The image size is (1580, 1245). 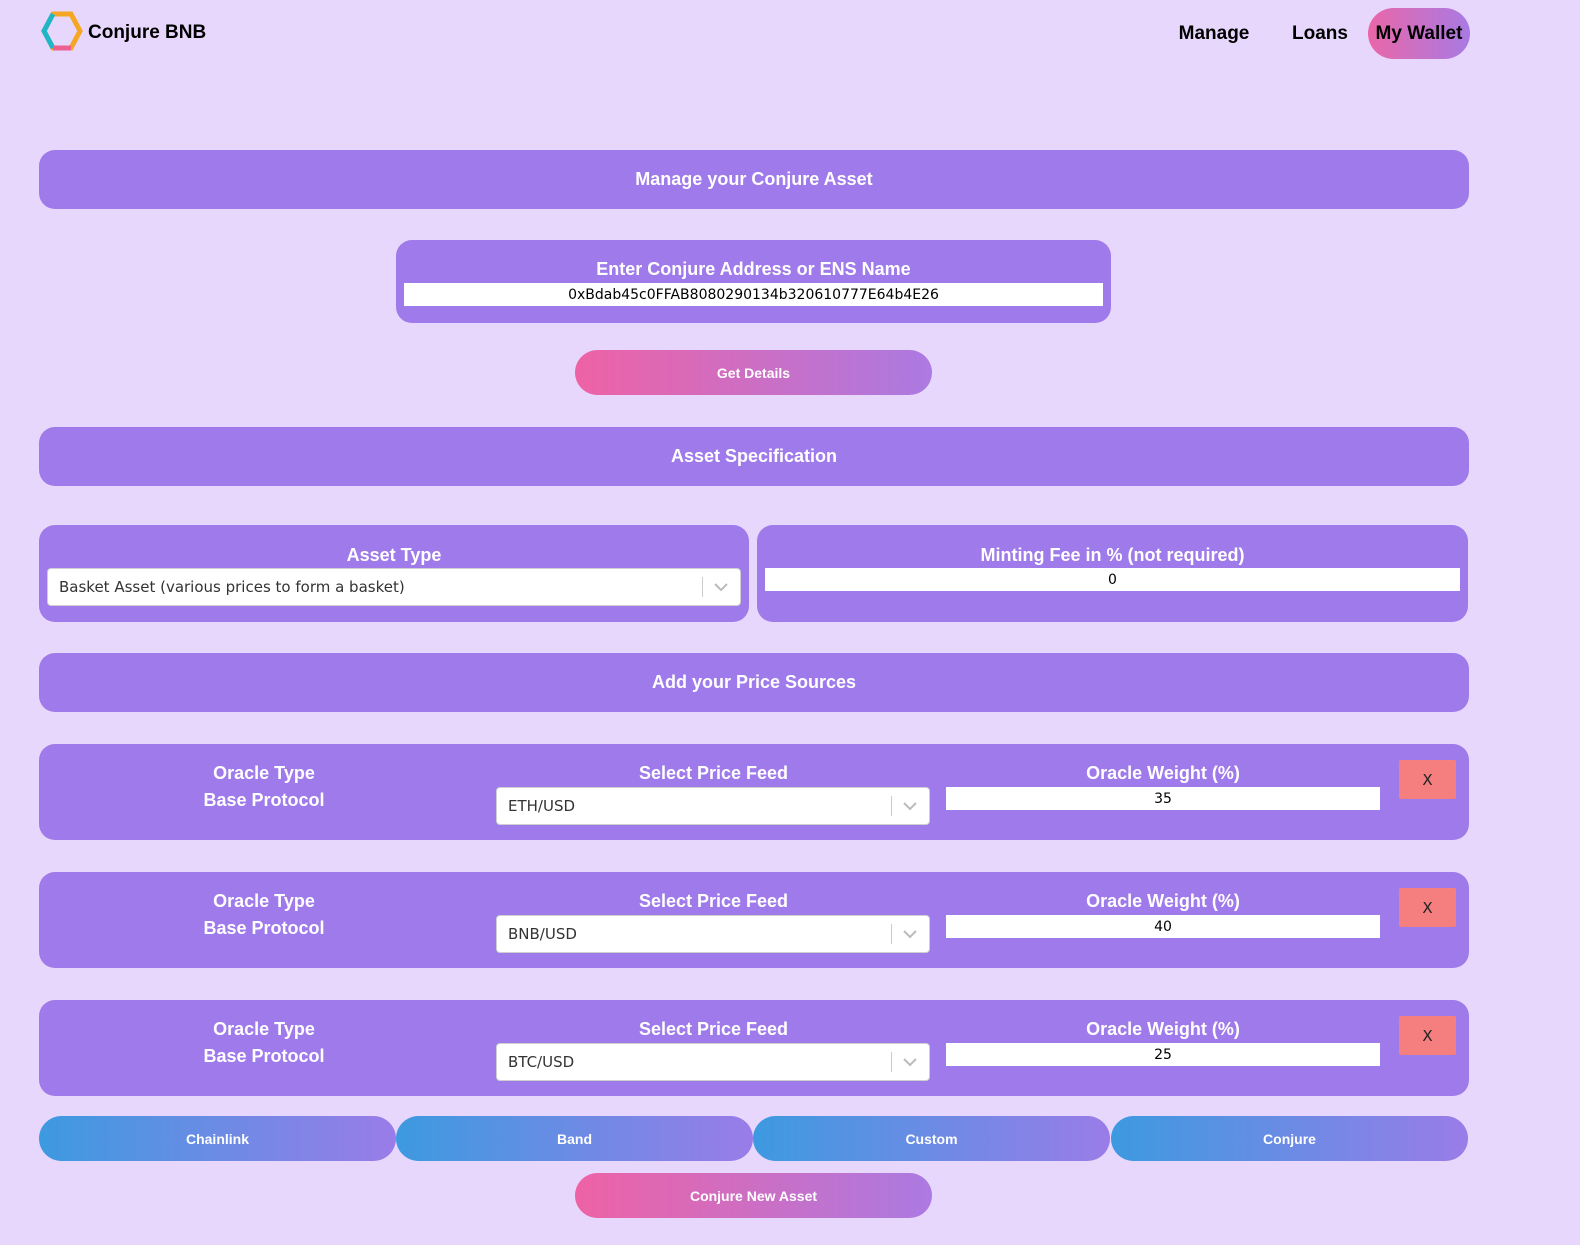 What do you see at coordinates (753, 294) in the screenshot?
I see `address-input` at bounding box center [753, 294].